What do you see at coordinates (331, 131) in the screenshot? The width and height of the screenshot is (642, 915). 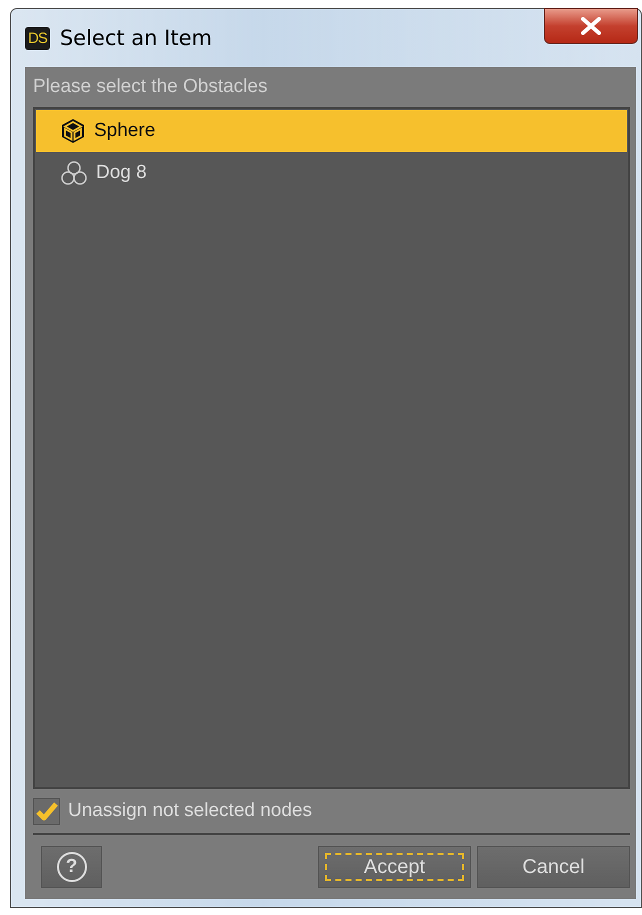 I see `list-item: Sphere` at bounding box center [331, 131].